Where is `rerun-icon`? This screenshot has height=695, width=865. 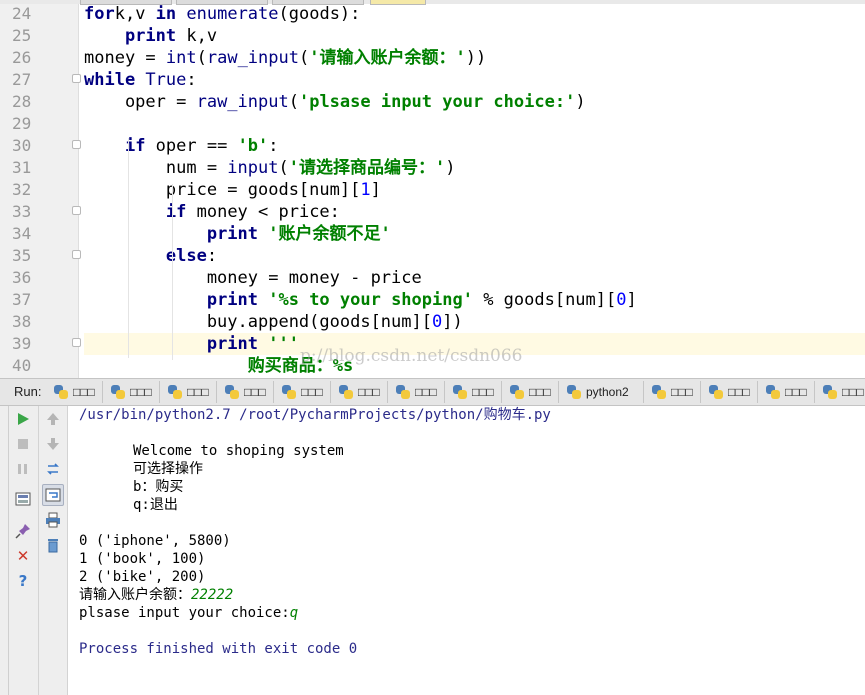 rerun-icon is located at coordinates (53, 469).